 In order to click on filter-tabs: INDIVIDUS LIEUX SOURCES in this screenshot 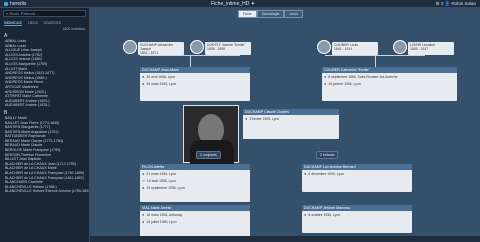, I will do `click(44, 23)`.